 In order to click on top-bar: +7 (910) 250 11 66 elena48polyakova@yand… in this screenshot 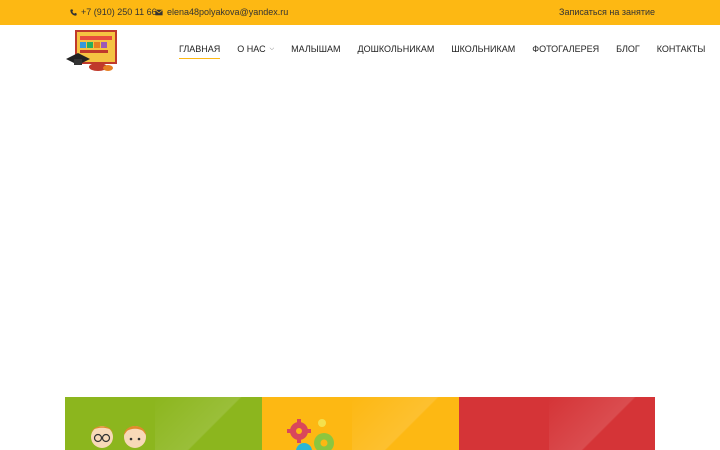, I will do `click(360, 12)`.